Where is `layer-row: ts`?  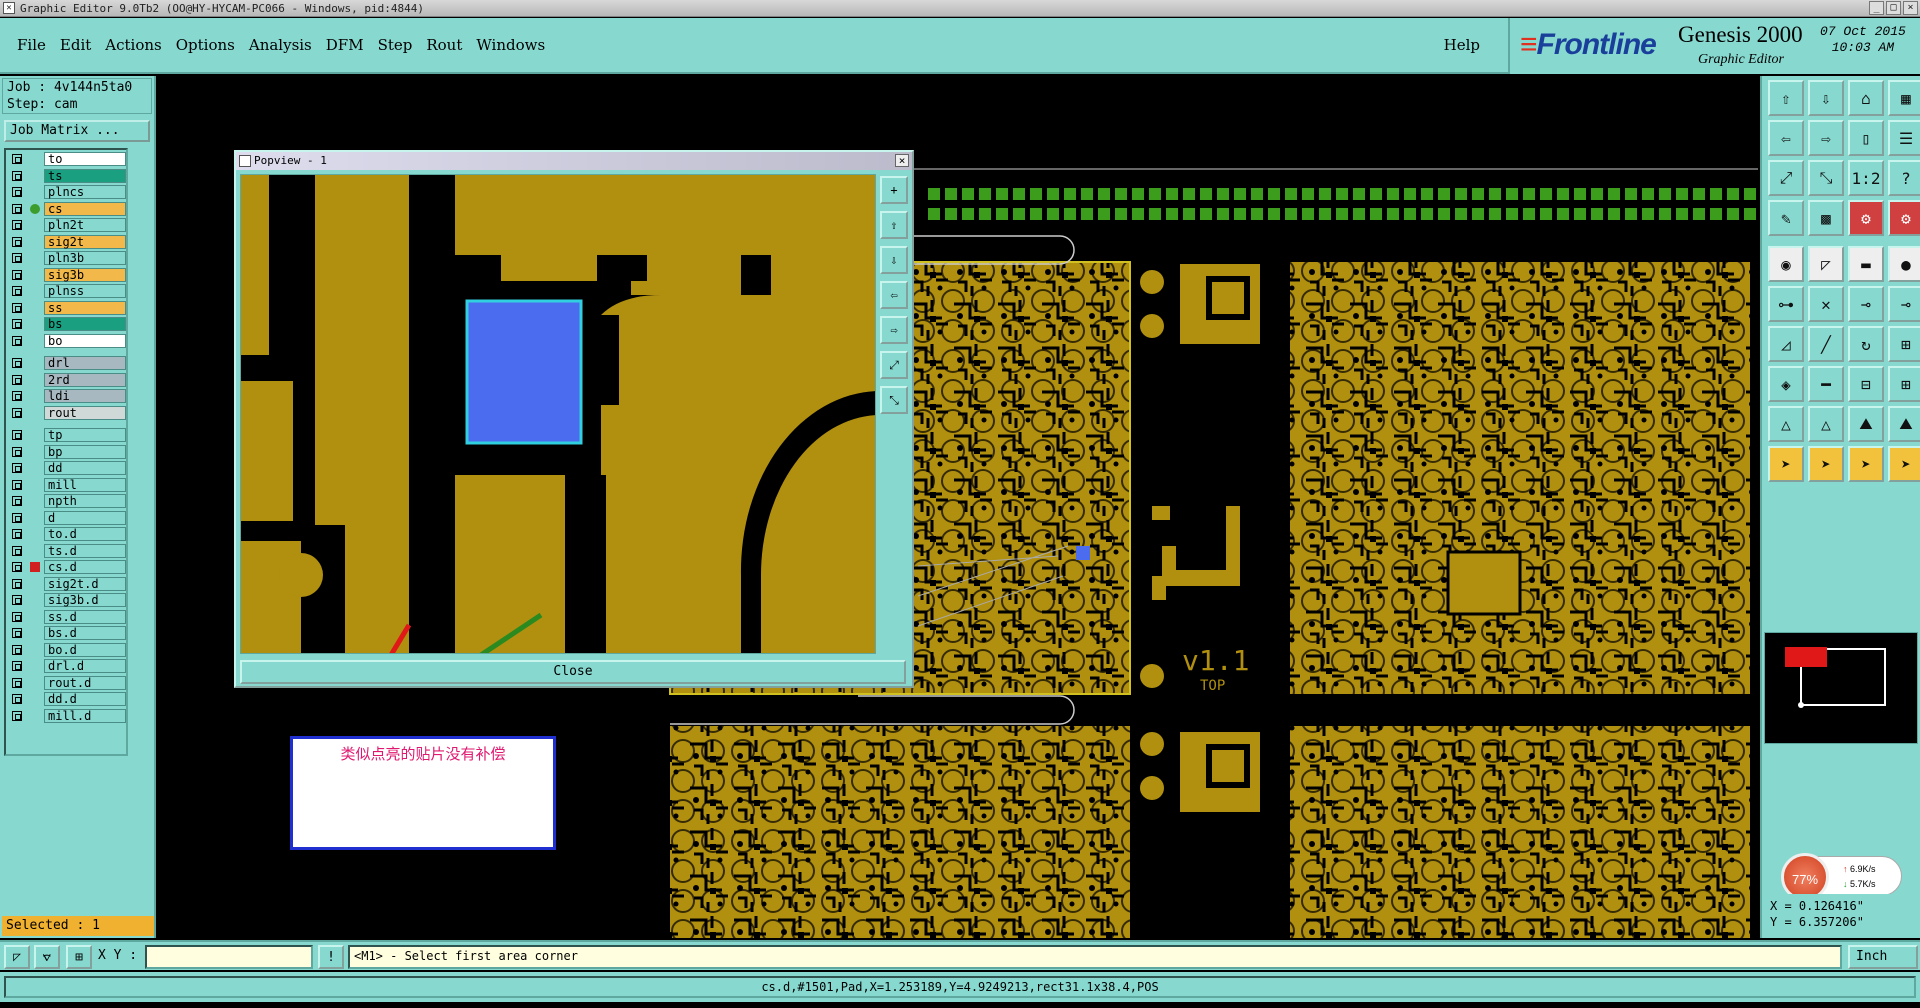
layer-row: ts is located at coordinates (67, 175).